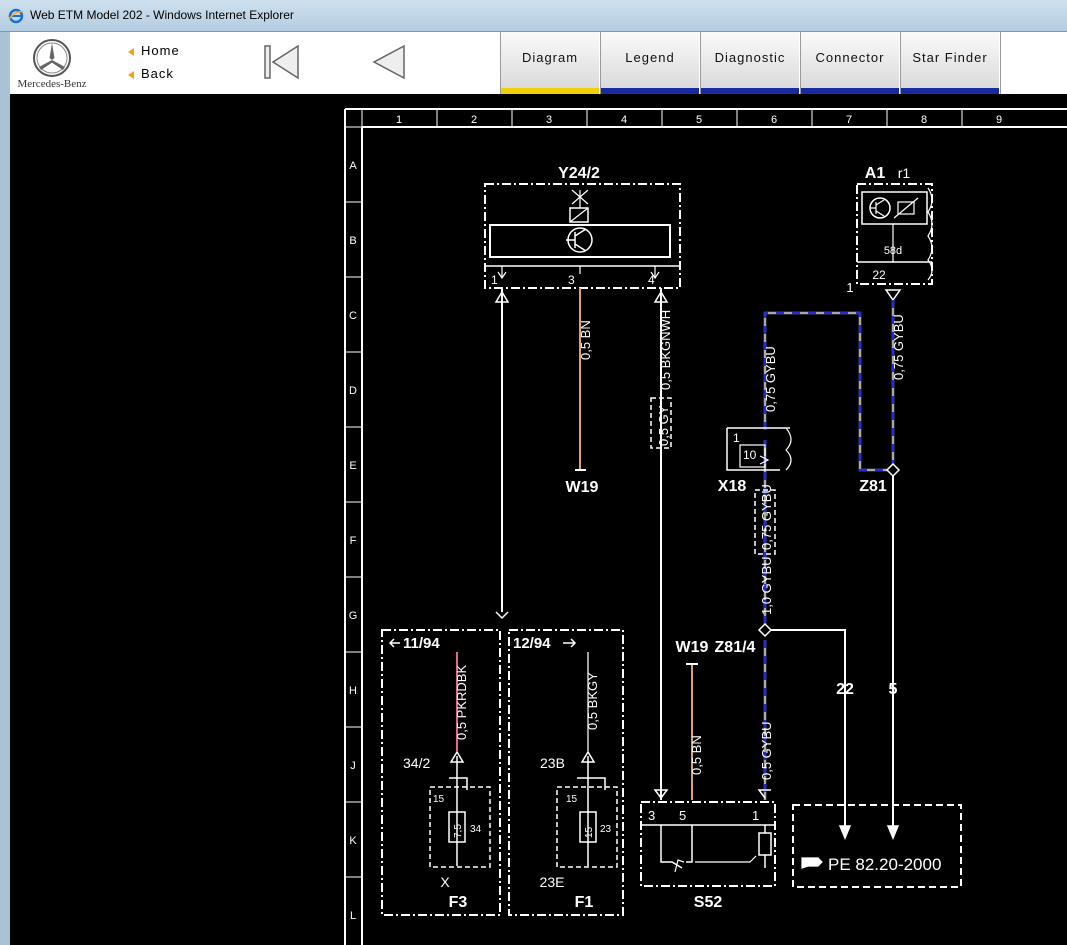 The image size is (1067, 945). Describe the element at coordinates (873, 486) in the screenshot. I see `label-z81: Z81` at that location.